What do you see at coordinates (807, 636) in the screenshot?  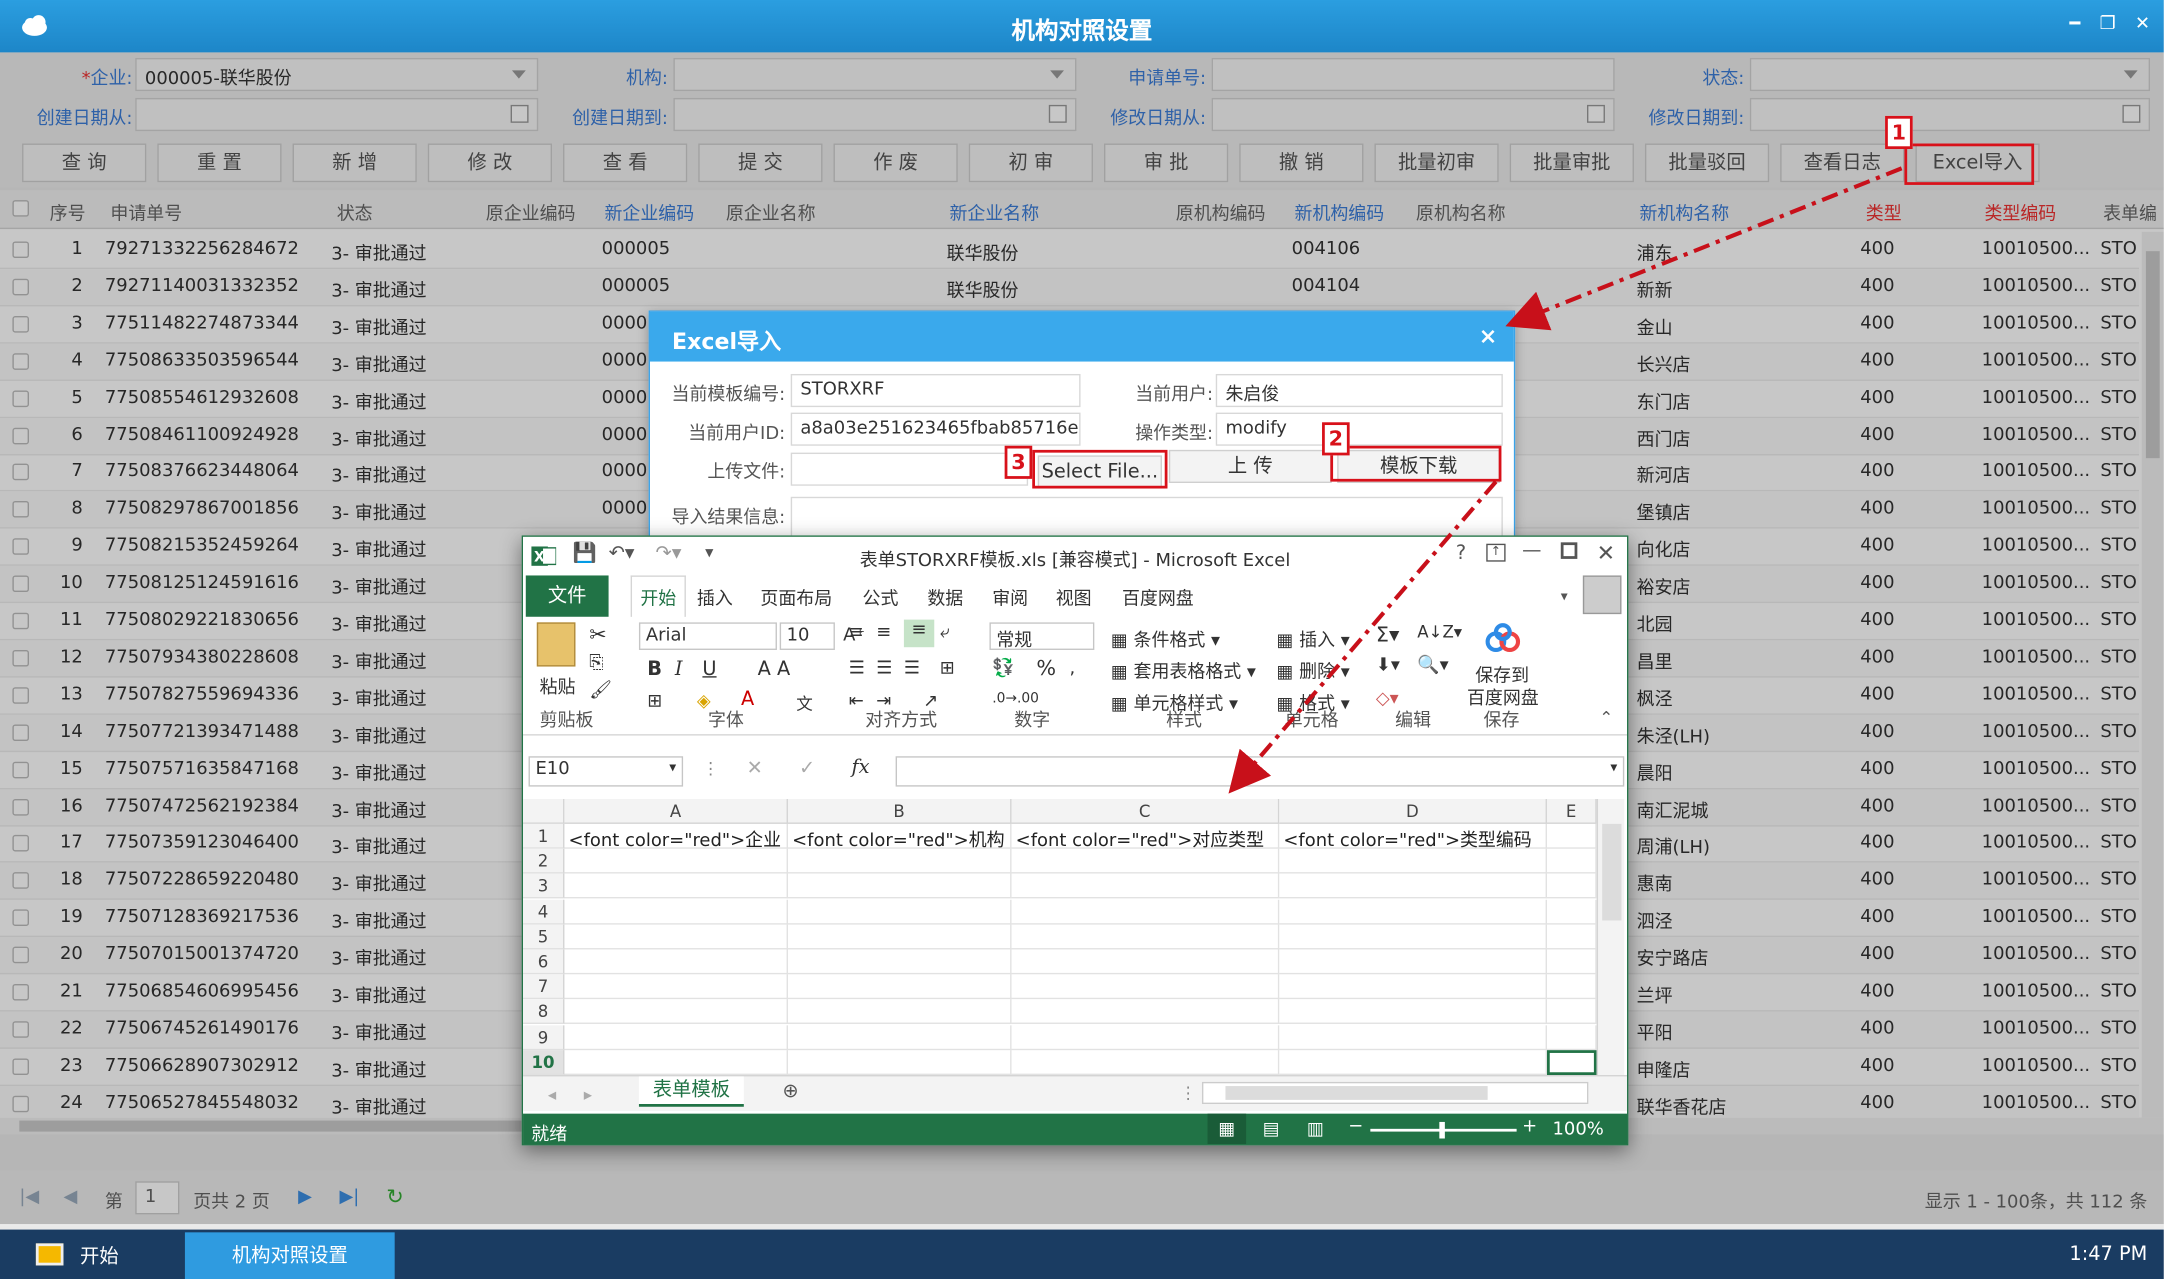 I see `font-size-select: 10` at bounding box center [807, 636].